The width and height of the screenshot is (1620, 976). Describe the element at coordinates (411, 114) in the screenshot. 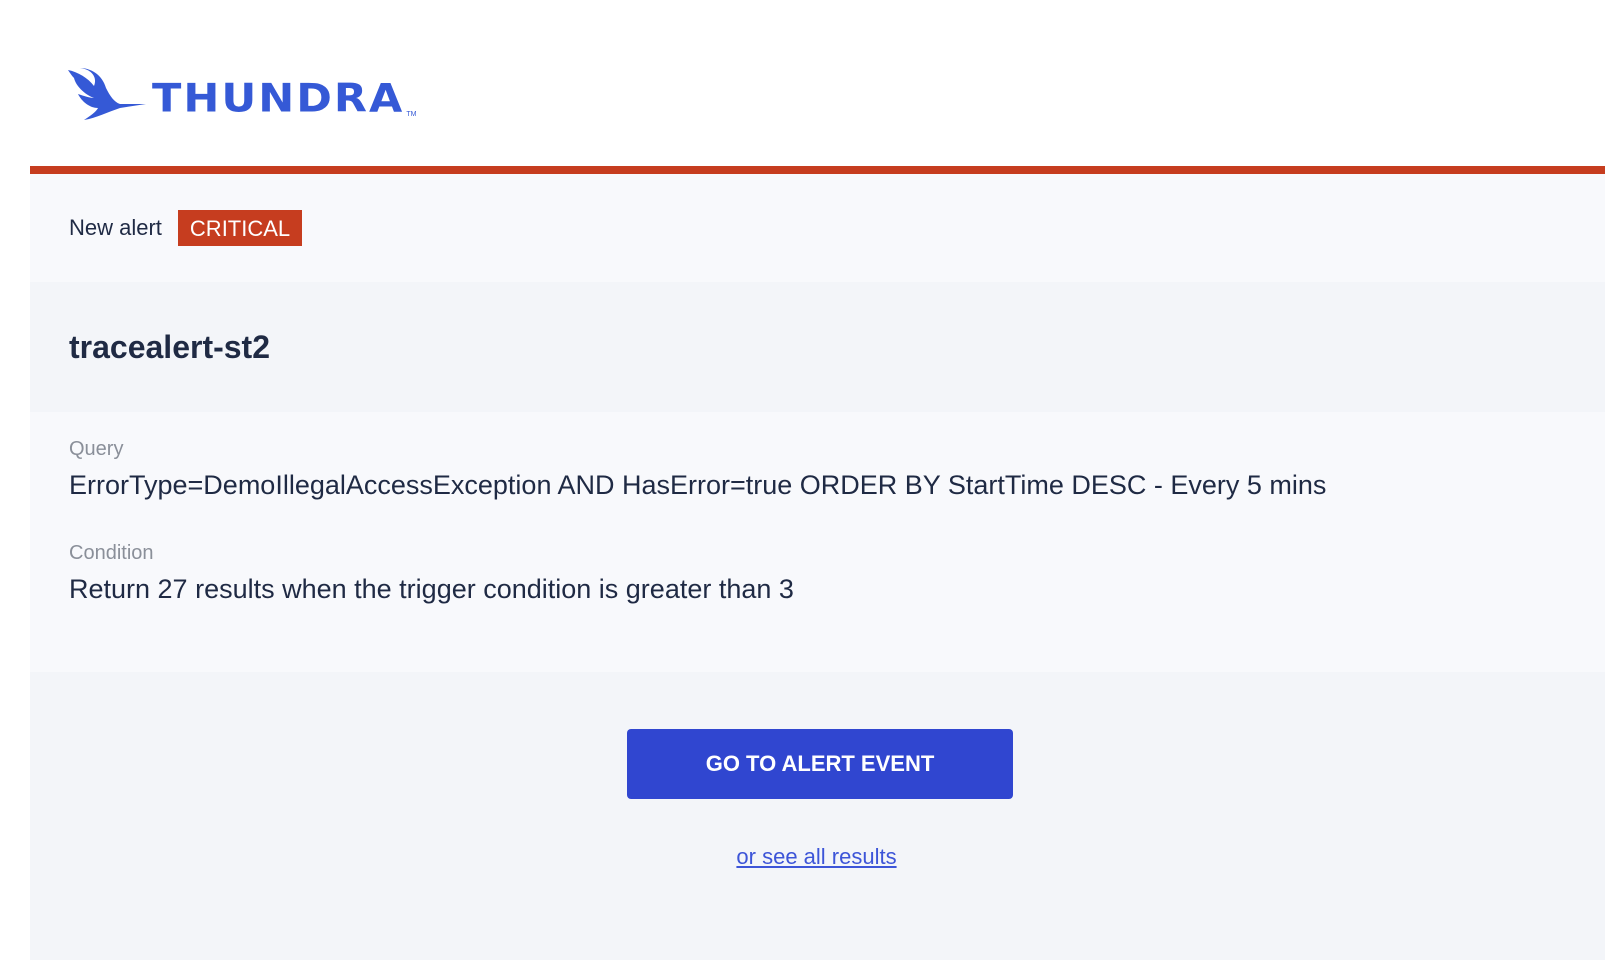

I see `trademark-mark: TM` at that location.